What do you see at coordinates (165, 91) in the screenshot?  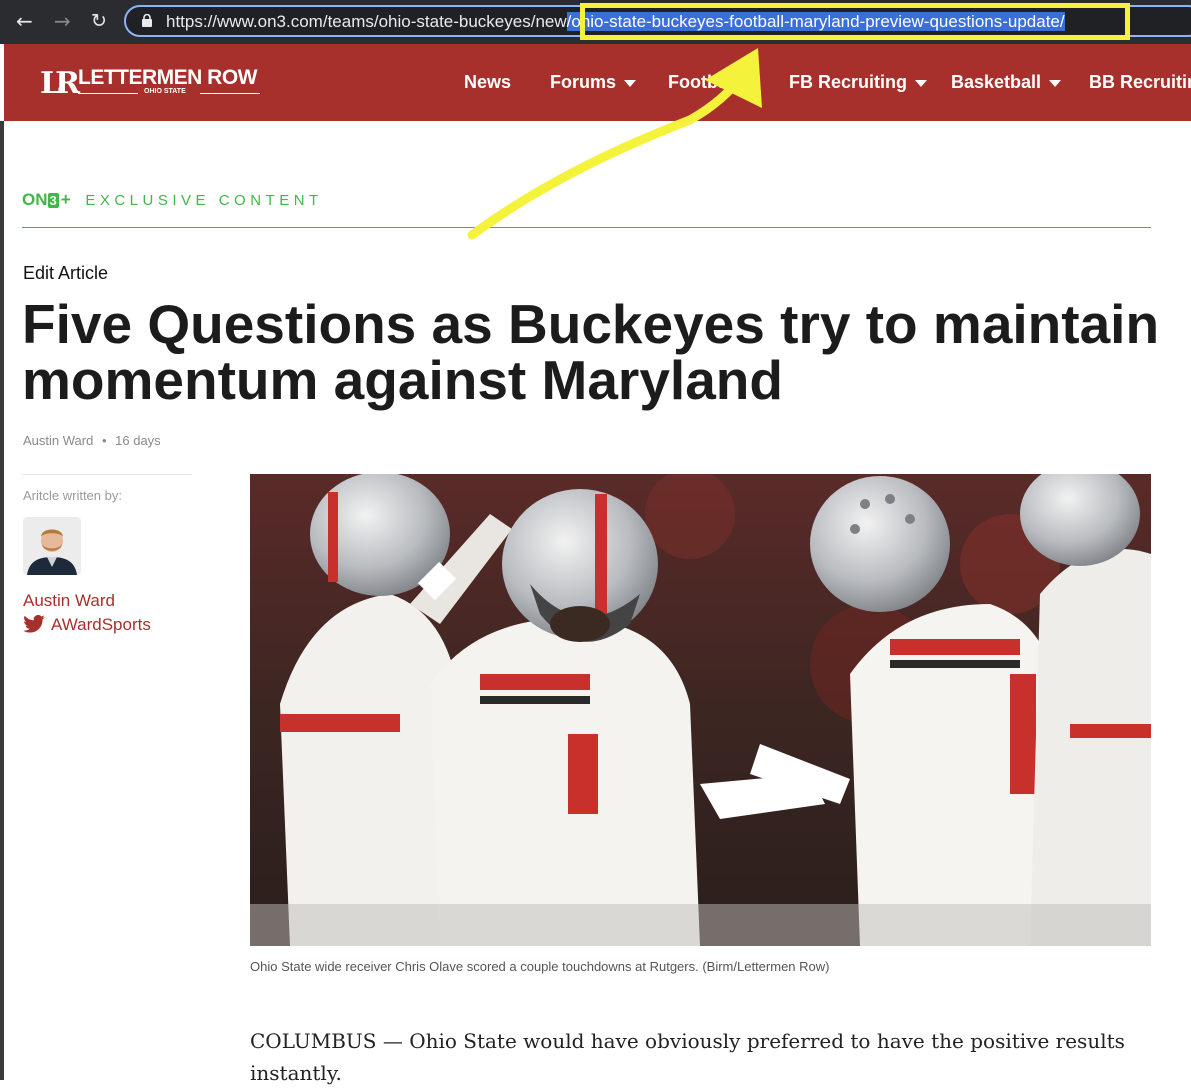 I see `logo-subtext: OHIO STATE` at bounding box center [165, 91].